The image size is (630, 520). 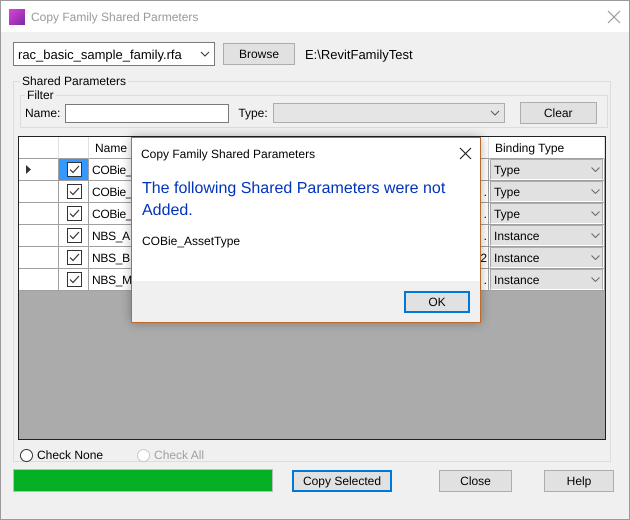 I want to click on column-header: Binding Type, so click(x=547, y=148).